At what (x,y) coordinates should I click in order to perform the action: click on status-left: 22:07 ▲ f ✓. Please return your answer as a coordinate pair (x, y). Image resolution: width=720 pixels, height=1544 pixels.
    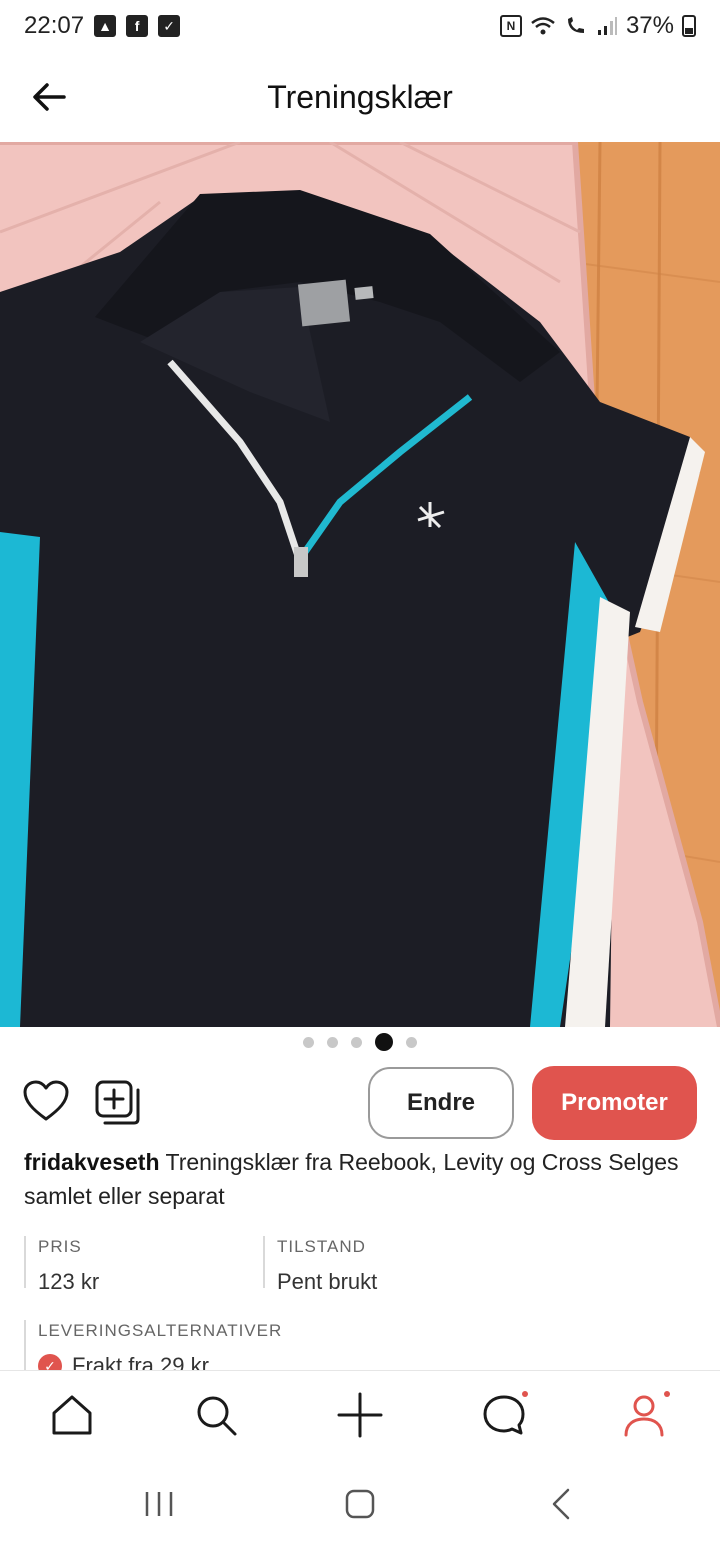
    Looking at the image, I should click on (102, 26).